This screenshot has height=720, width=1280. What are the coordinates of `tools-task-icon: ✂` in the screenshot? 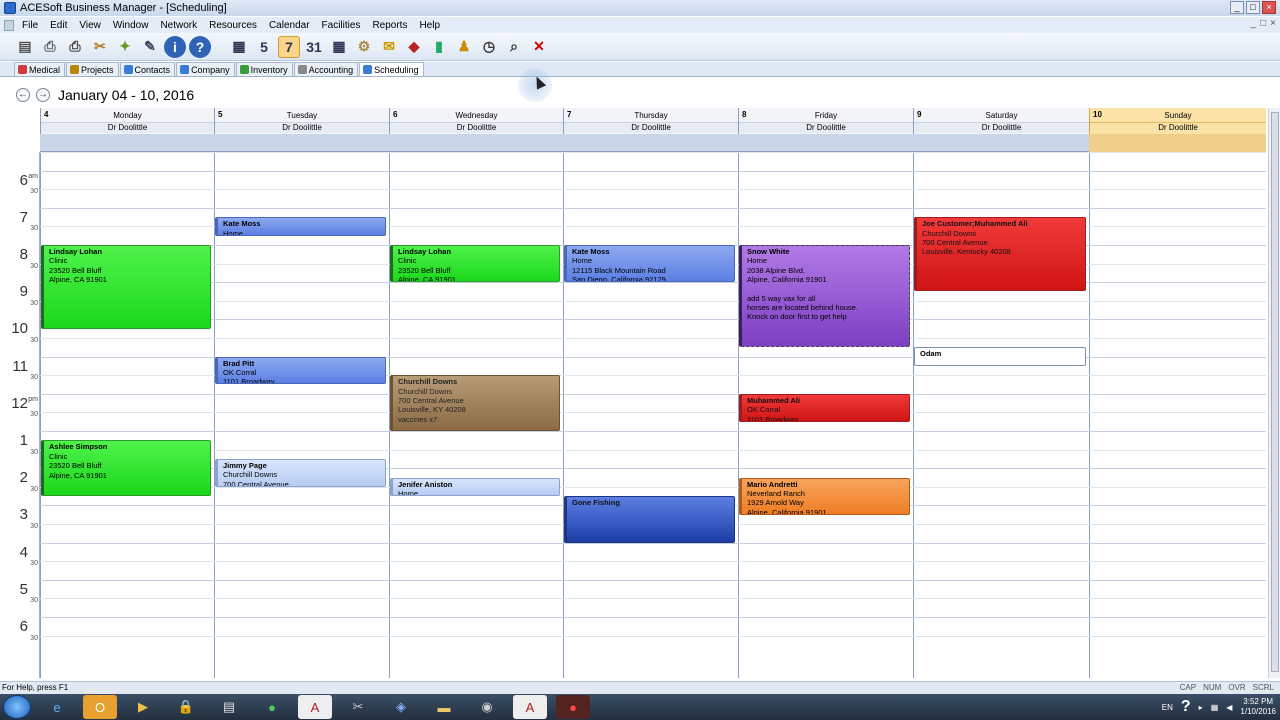 It's located at (358, 707).